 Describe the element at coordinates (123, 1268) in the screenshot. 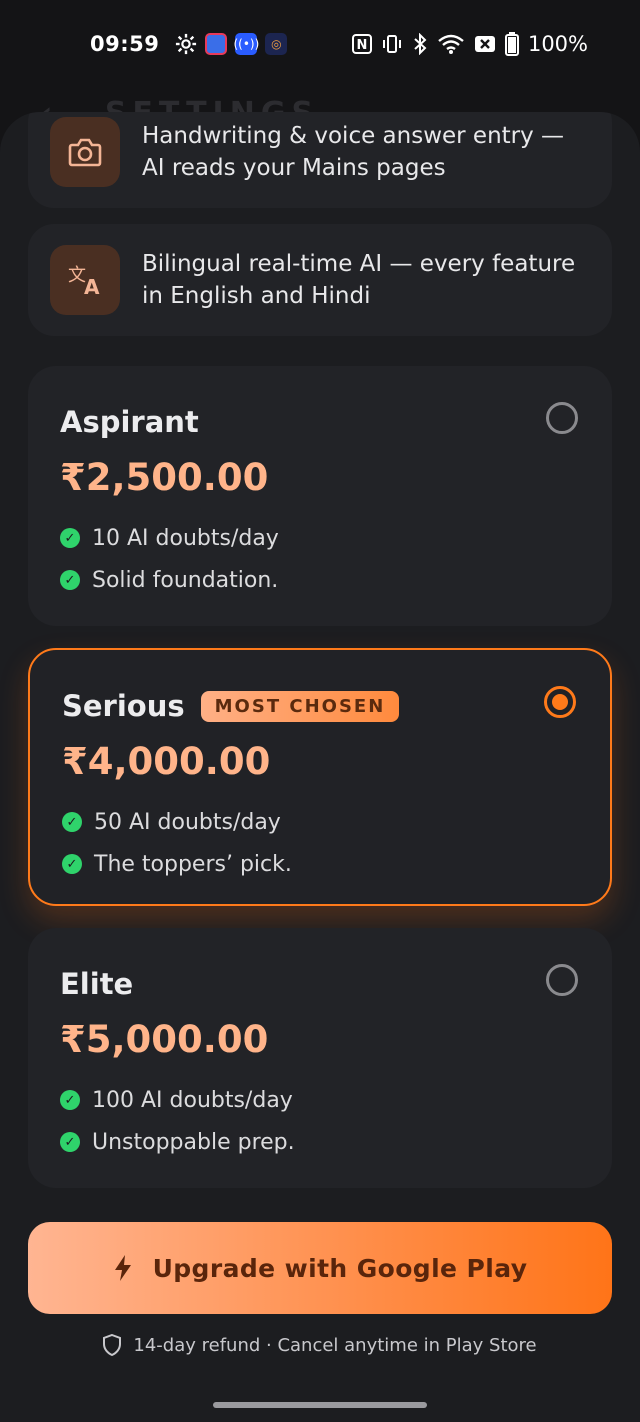

I see `bolt-icon` at that location.